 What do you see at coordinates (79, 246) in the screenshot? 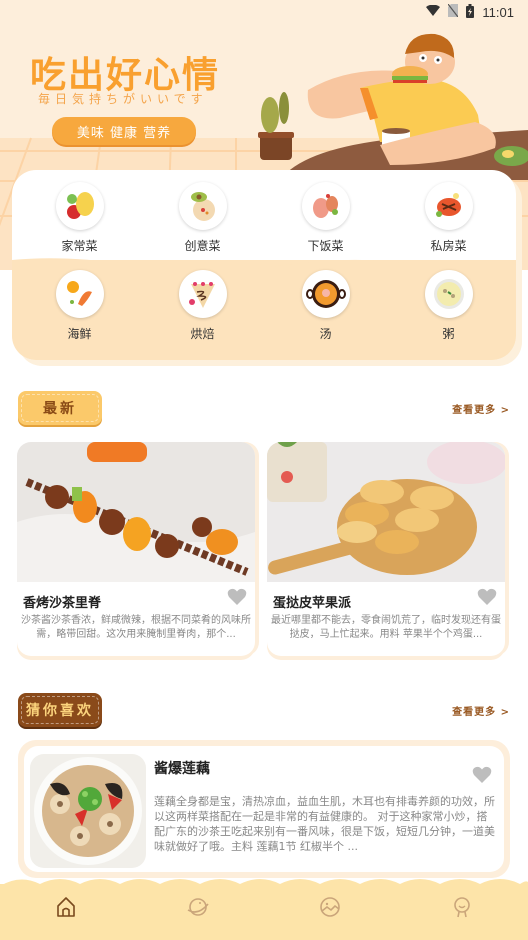
I see `category-label: 家常菜` at bounding box center [79, 246].